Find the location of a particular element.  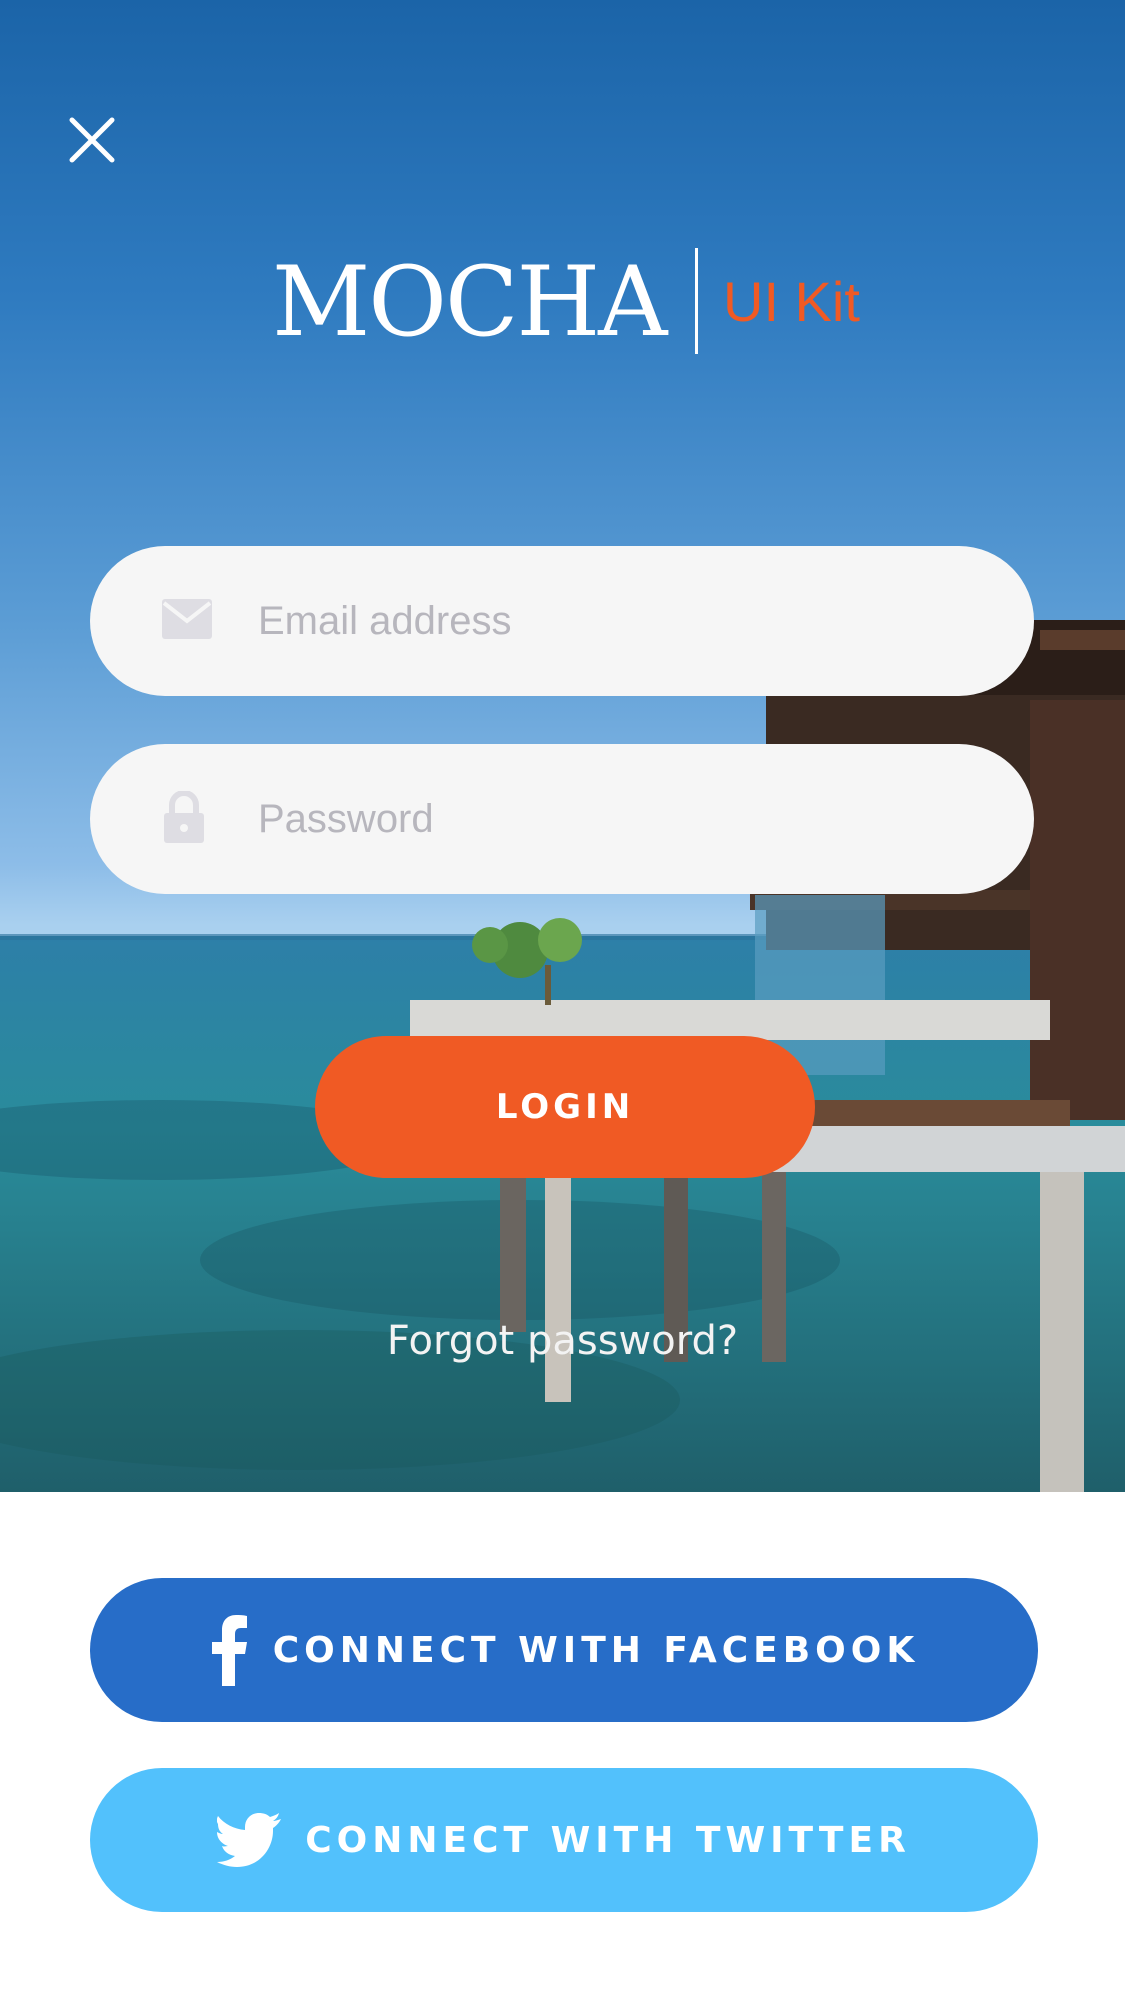

app-logo: MOCHA UI Kit is located at coordinates (572, 302).